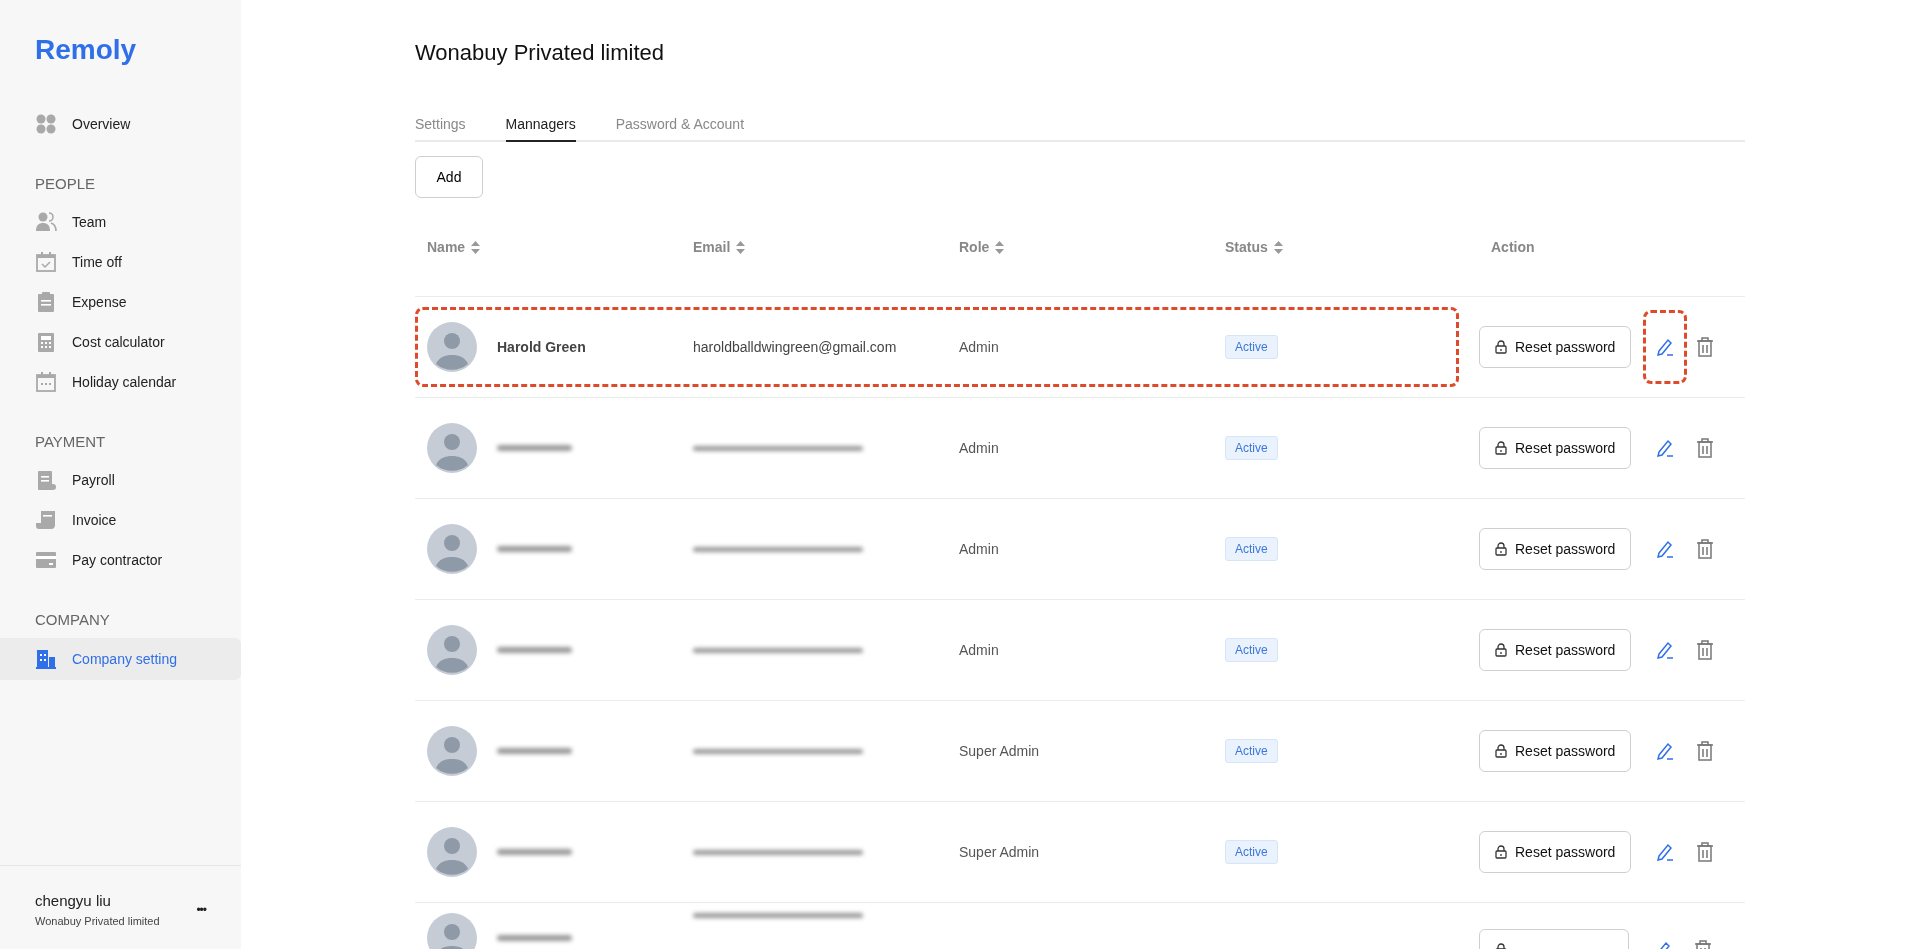 The width and height of the screenshot is (1920, 949). Describe the element at coordinates (454, 247) in the screenshot. I see `column-header: Name` at that location.